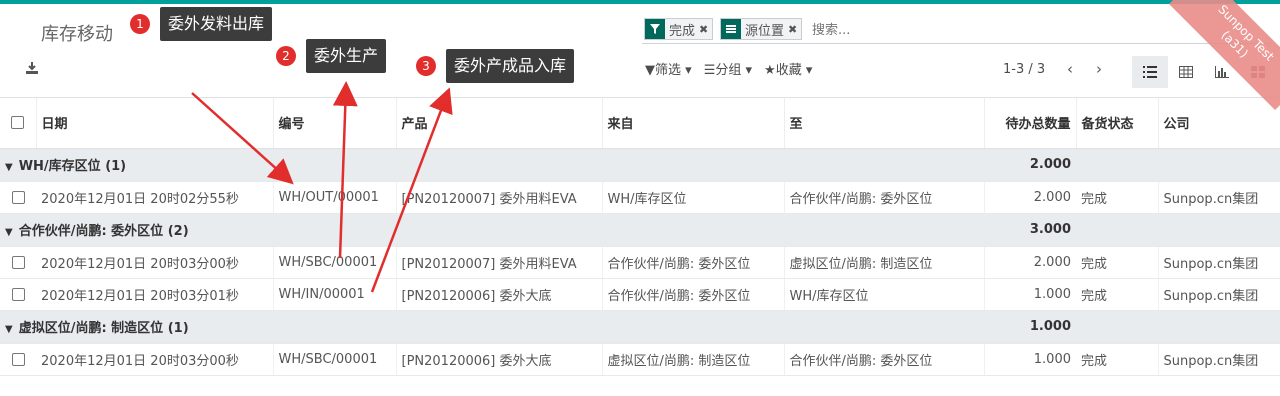 This screenshot has width=1280, height=396. Describe the element at coordinates (498, 123) in the screenshot. I see `column-header-product: 产品` at that location.